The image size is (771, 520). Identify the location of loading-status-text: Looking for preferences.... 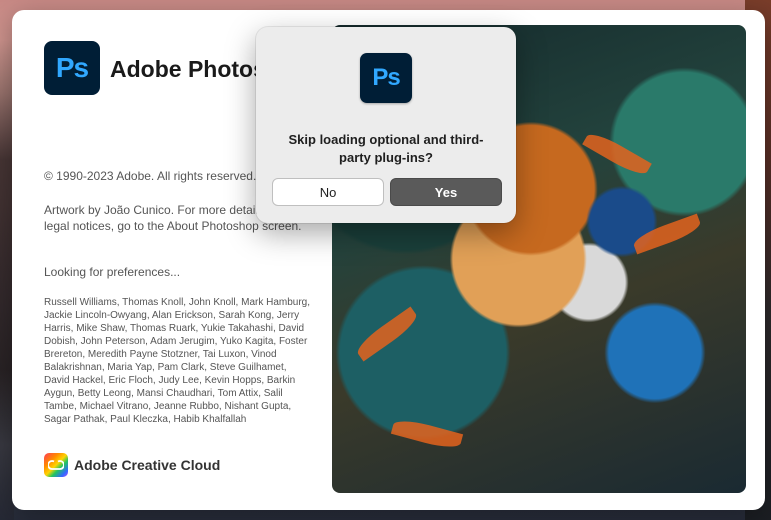
(112, 272).